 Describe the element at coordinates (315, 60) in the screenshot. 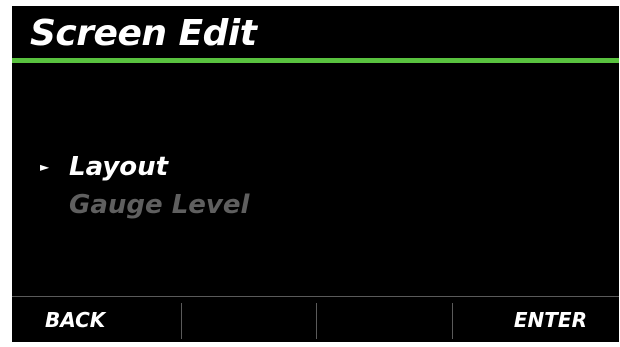

I see `header-accent-rule` at that location.